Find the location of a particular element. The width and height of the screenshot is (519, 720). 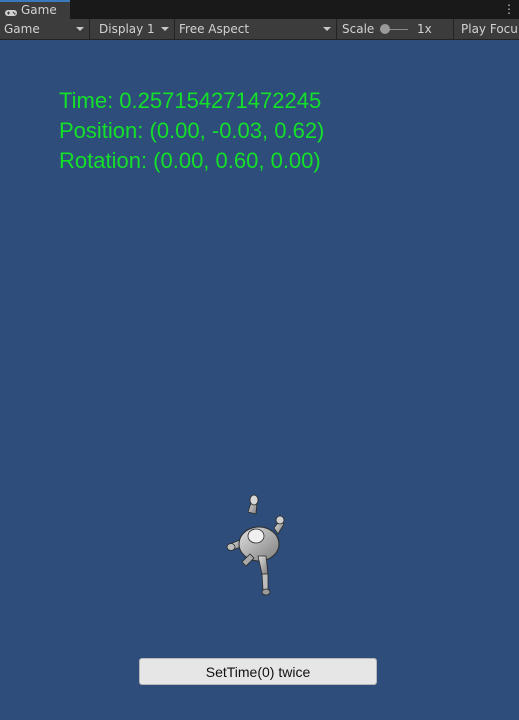

play-focus-label: Play Focu is located at coordinates (489, 29).